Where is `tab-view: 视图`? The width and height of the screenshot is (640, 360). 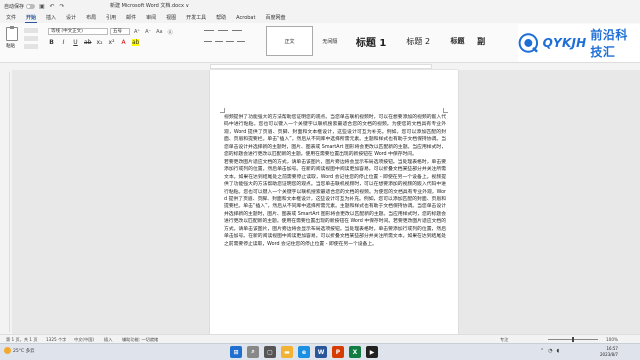 tab-view: 视图 is located at coordinates (171, 17).